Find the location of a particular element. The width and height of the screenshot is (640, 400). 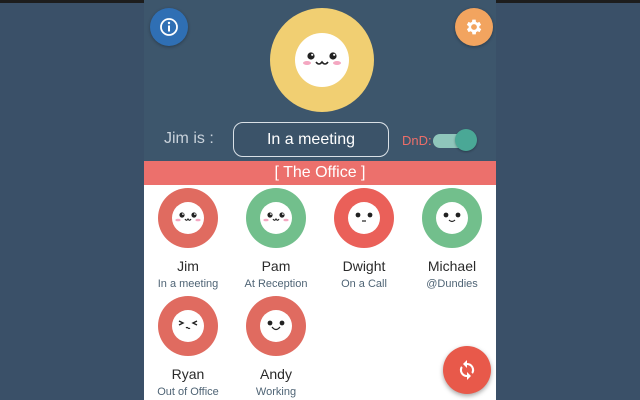

person-name: Ryan is located at coordinates (188, 374).